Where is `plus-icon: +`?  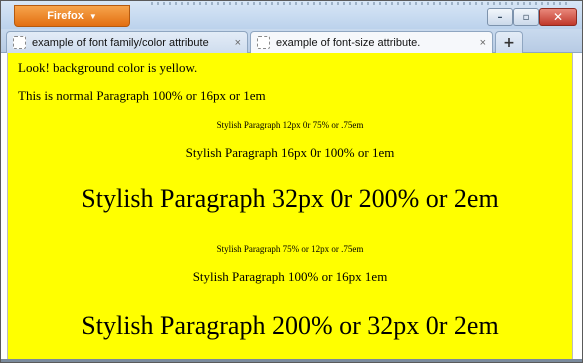 plus-icon: + is located at coordinates (509, 42).